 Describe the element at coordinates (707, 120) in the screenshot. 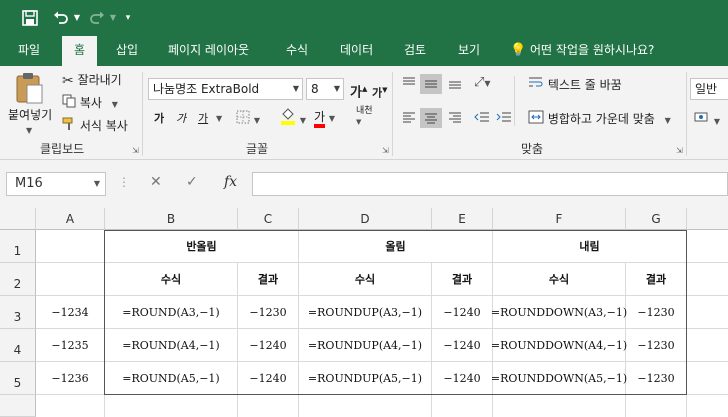

I see `accounting-format-button: ▼` at that location.